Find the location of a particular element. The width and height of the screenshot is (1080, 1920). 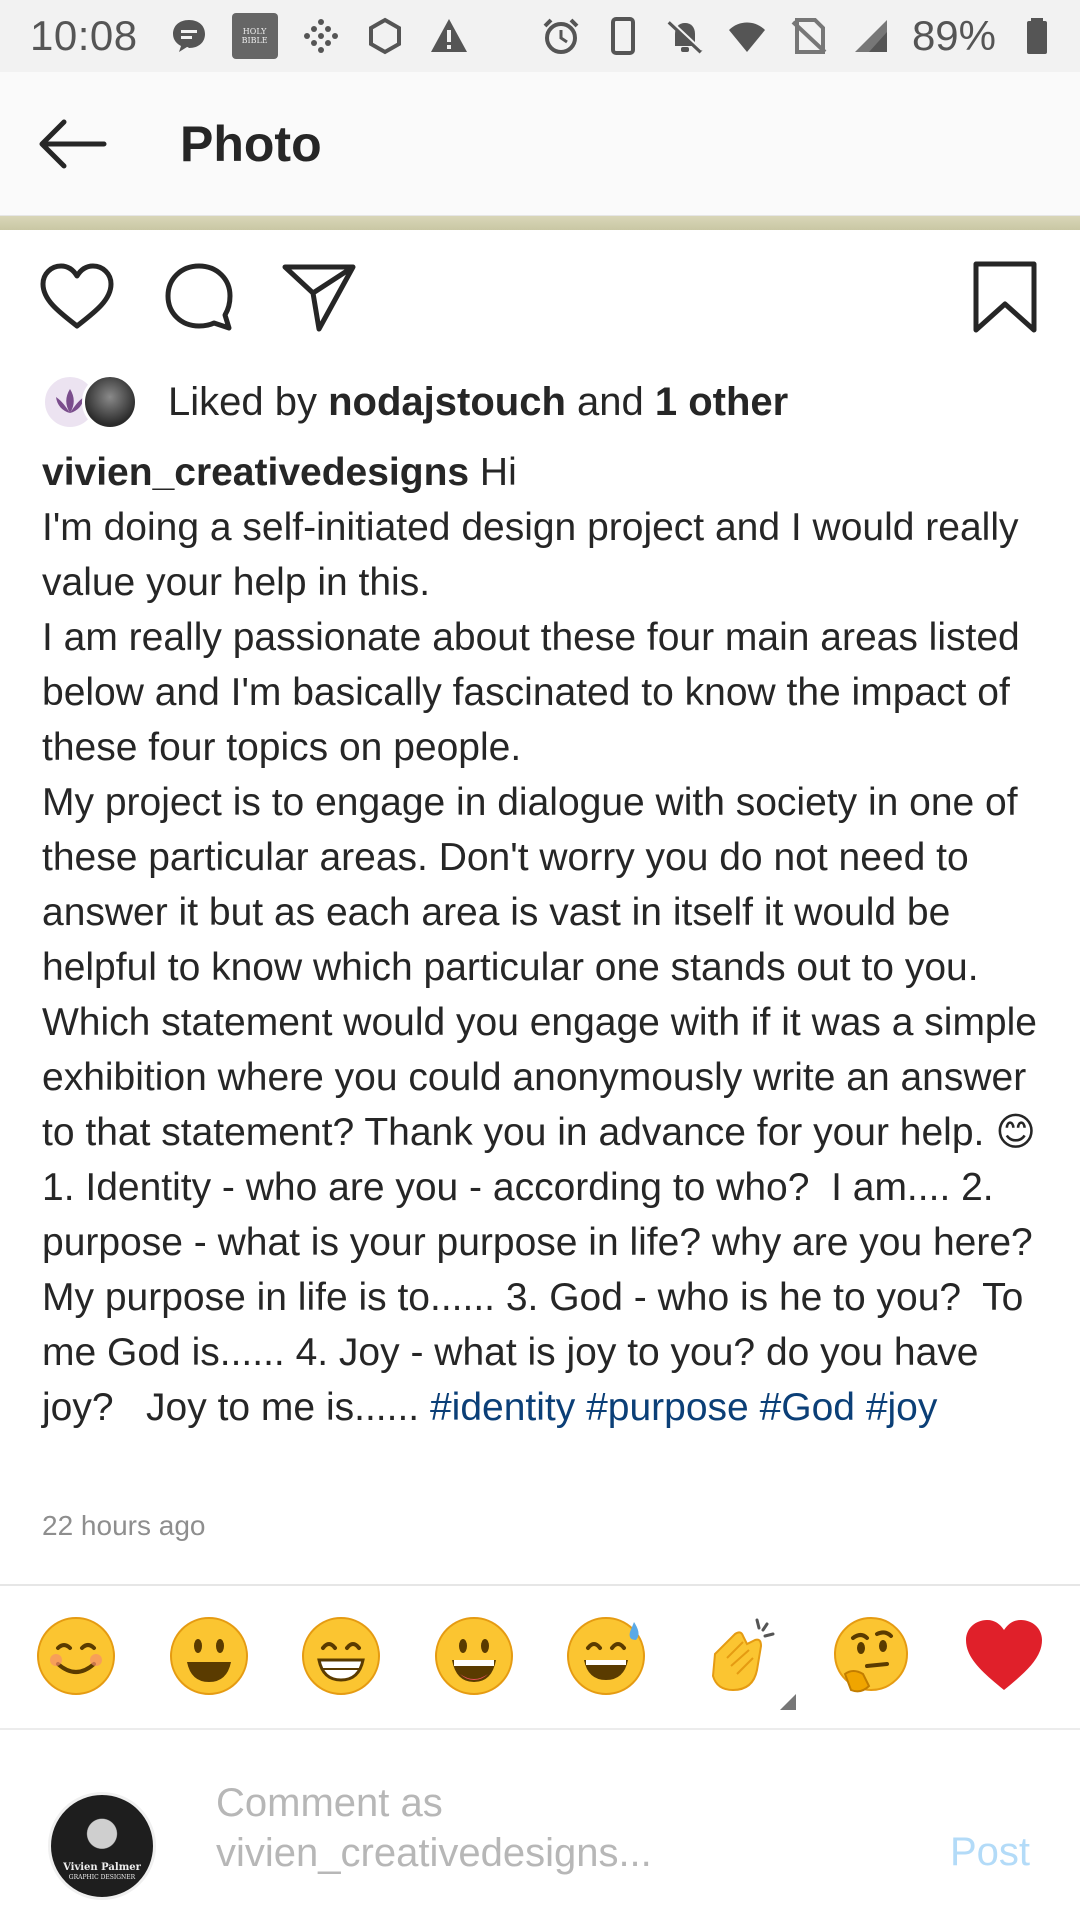

save-button is located at coordinates (1005, 297).